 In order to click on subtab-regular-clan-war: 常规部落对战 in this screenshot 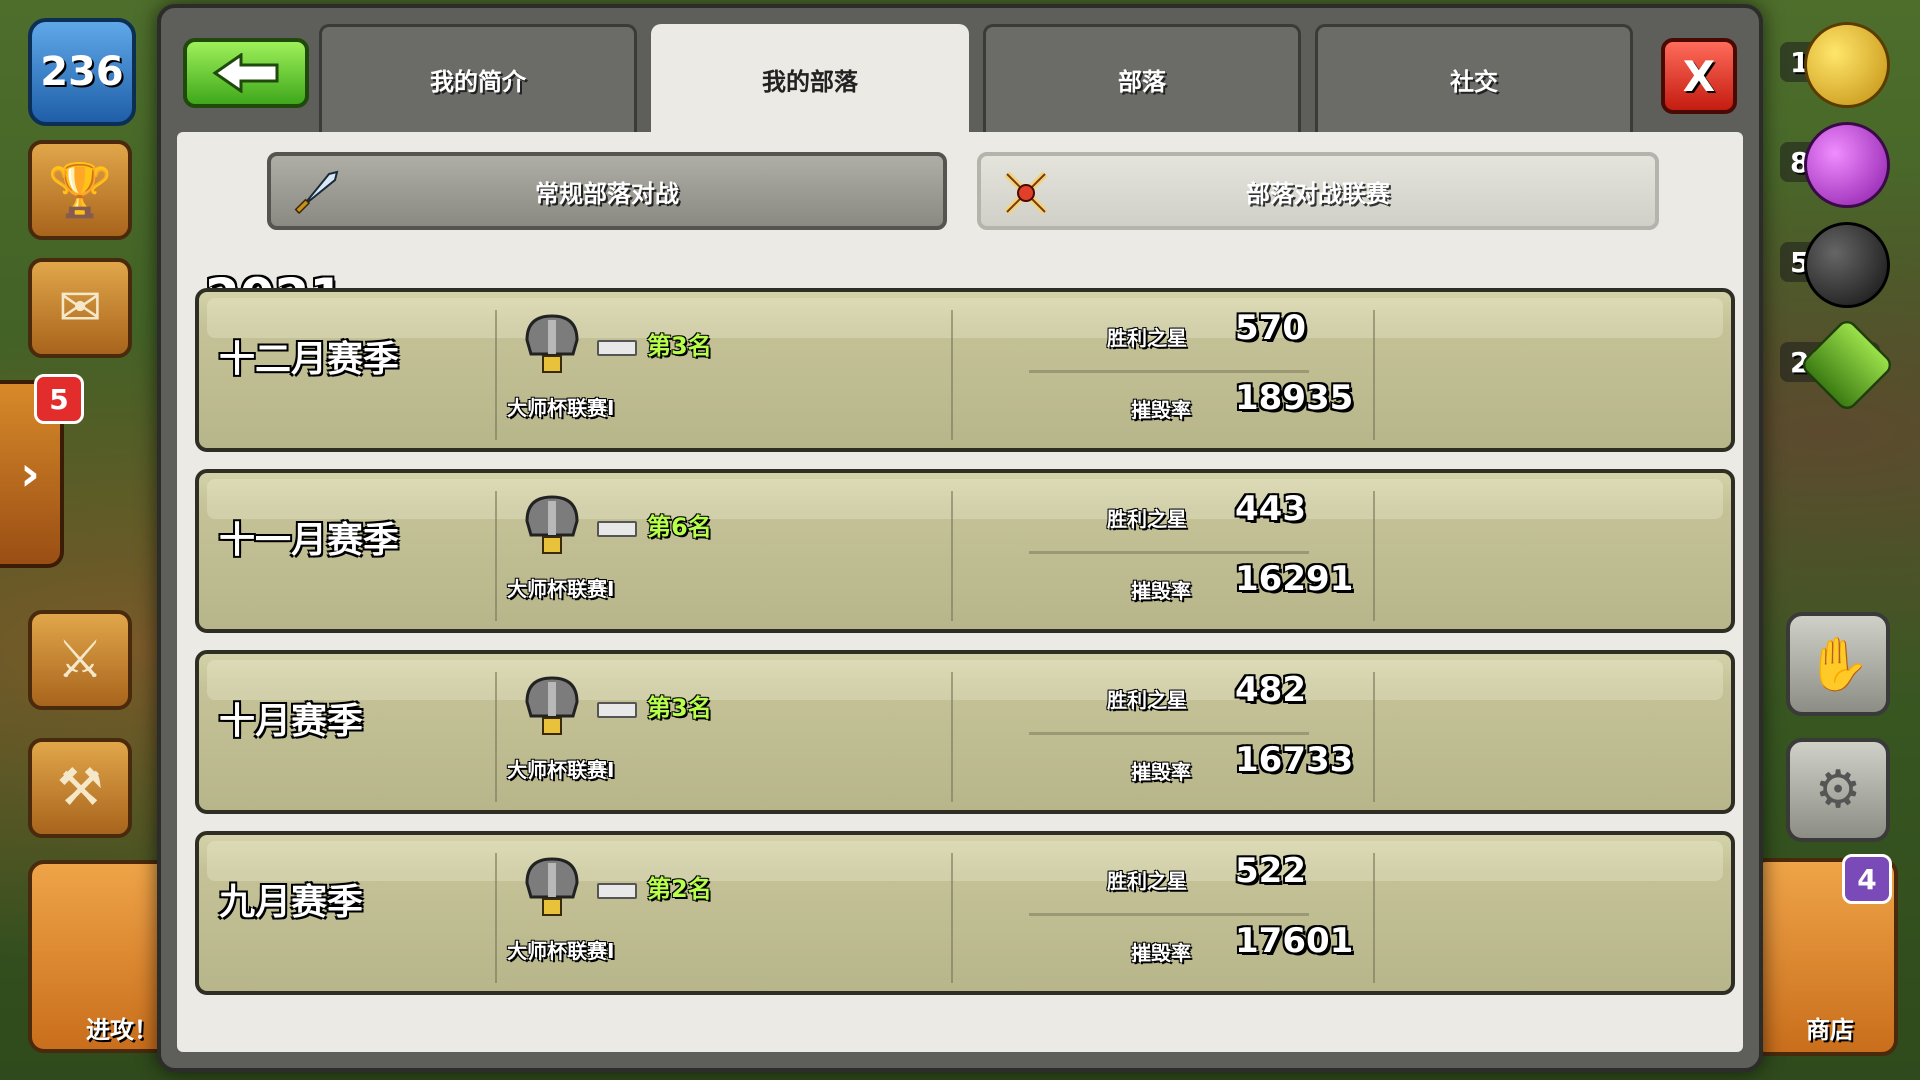, I will do `click(607, 191)`.